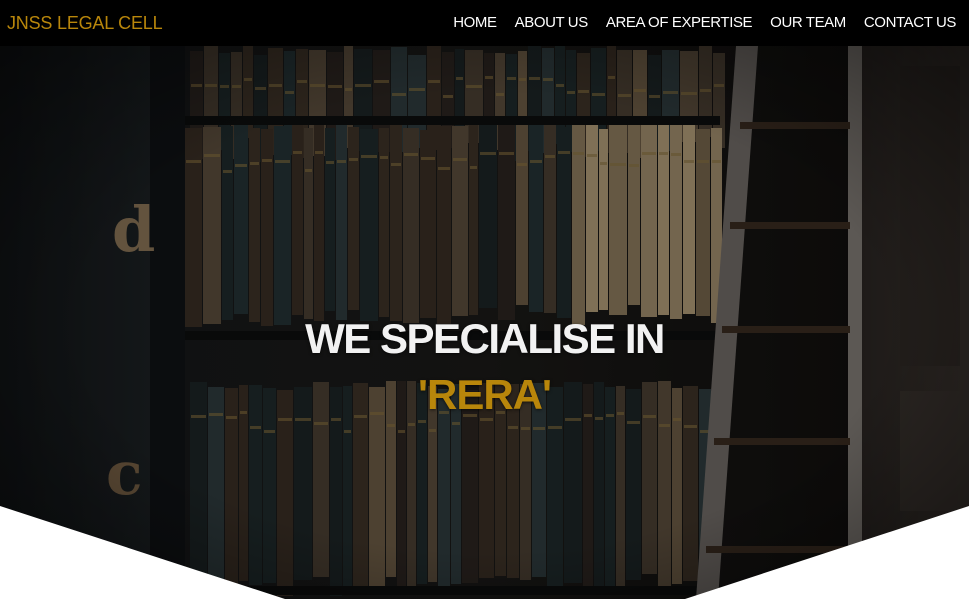 The height and width of the screenshot is (599, 969). What do you see at coordinates (552, 22) in the screenshot?
I see `nav-item-about-us: ABOUT US` at bounding box center [552, 22].